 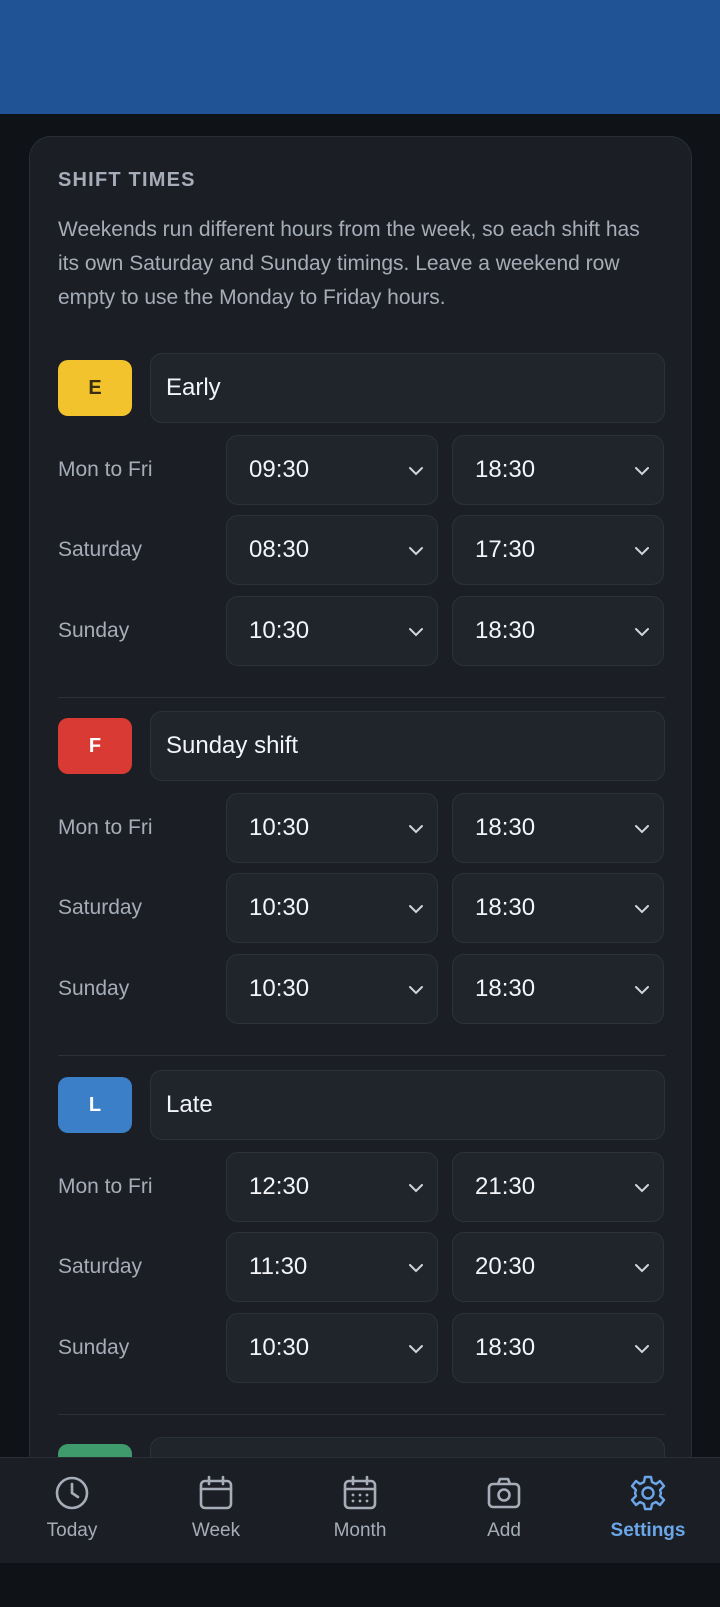 I want to click on gear-icon, so click(x=648, y=1493).